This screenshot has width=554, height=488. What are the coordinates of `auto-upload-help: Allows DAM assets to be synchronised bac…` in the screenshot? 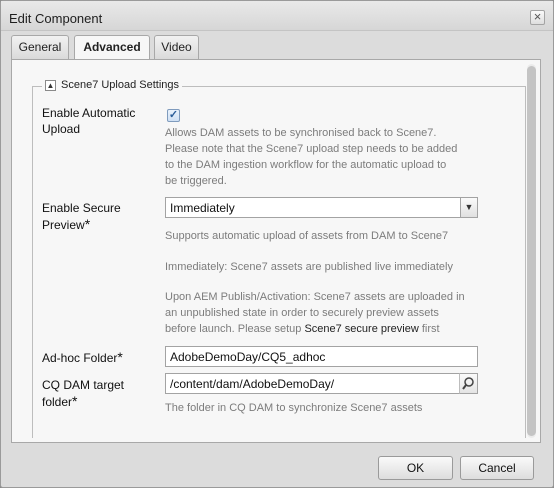 It's located at (311, 157).